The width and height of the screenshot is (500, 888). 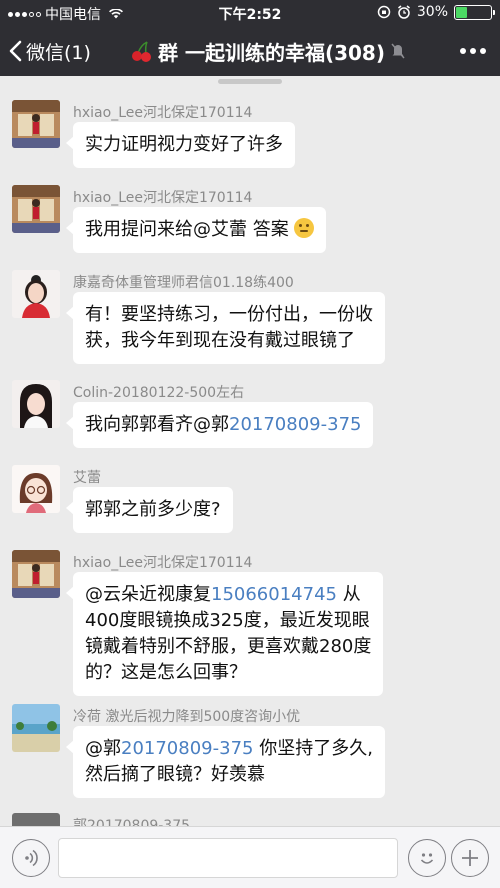 I want to click on message-bubble: 实力证明视力变好了许多, so click(x=180, y=145).